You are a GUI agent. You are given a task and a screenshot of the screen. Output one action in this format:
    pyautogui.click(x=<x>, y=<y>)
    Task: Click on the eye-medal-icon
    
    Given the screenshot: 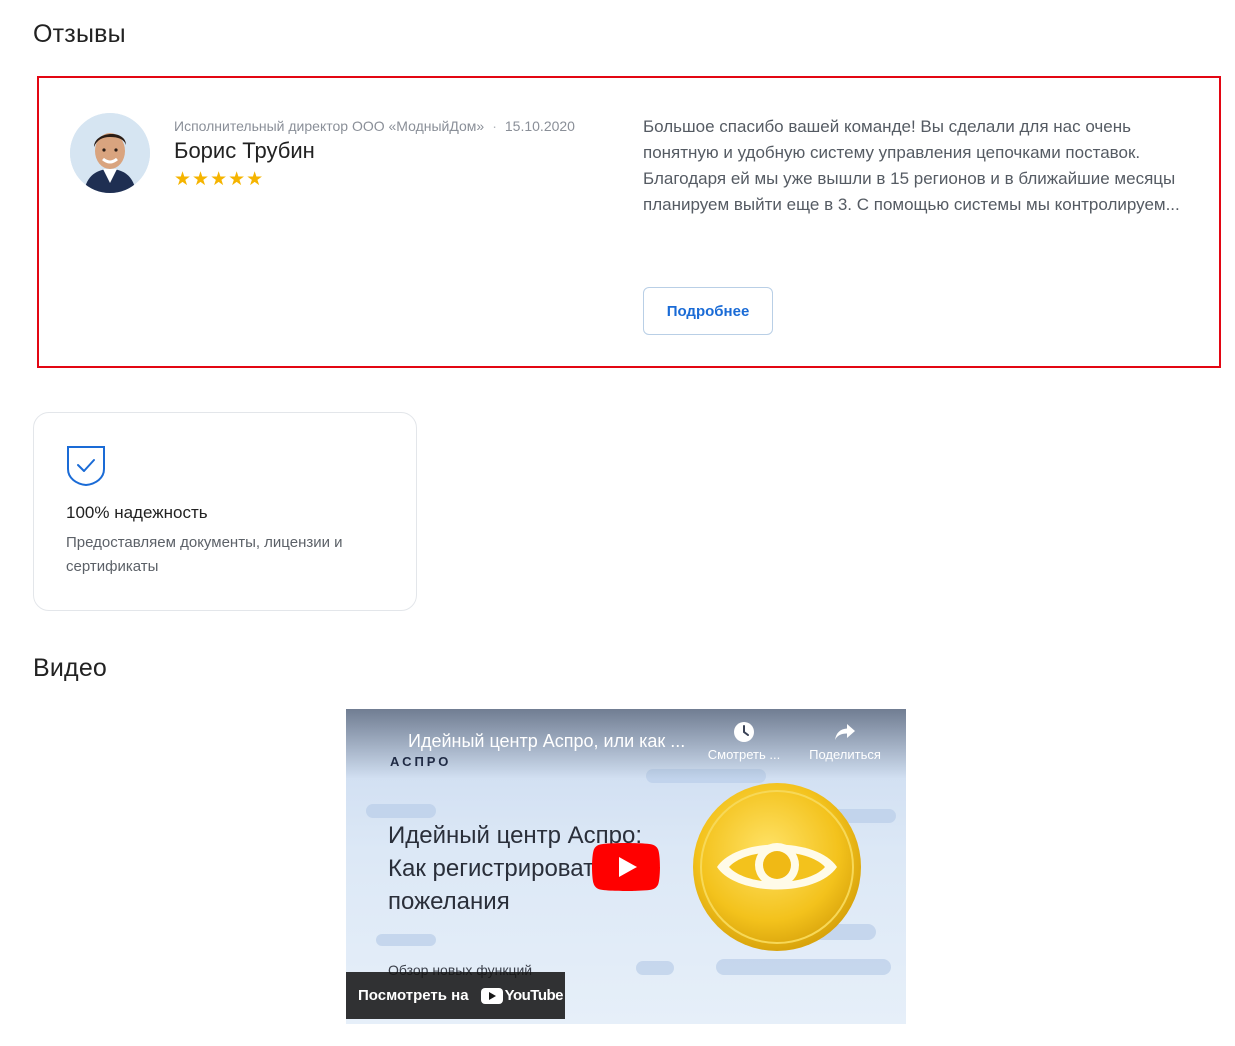 What is the action you would take?
    pyautogui.click(x=777, y=867)
    